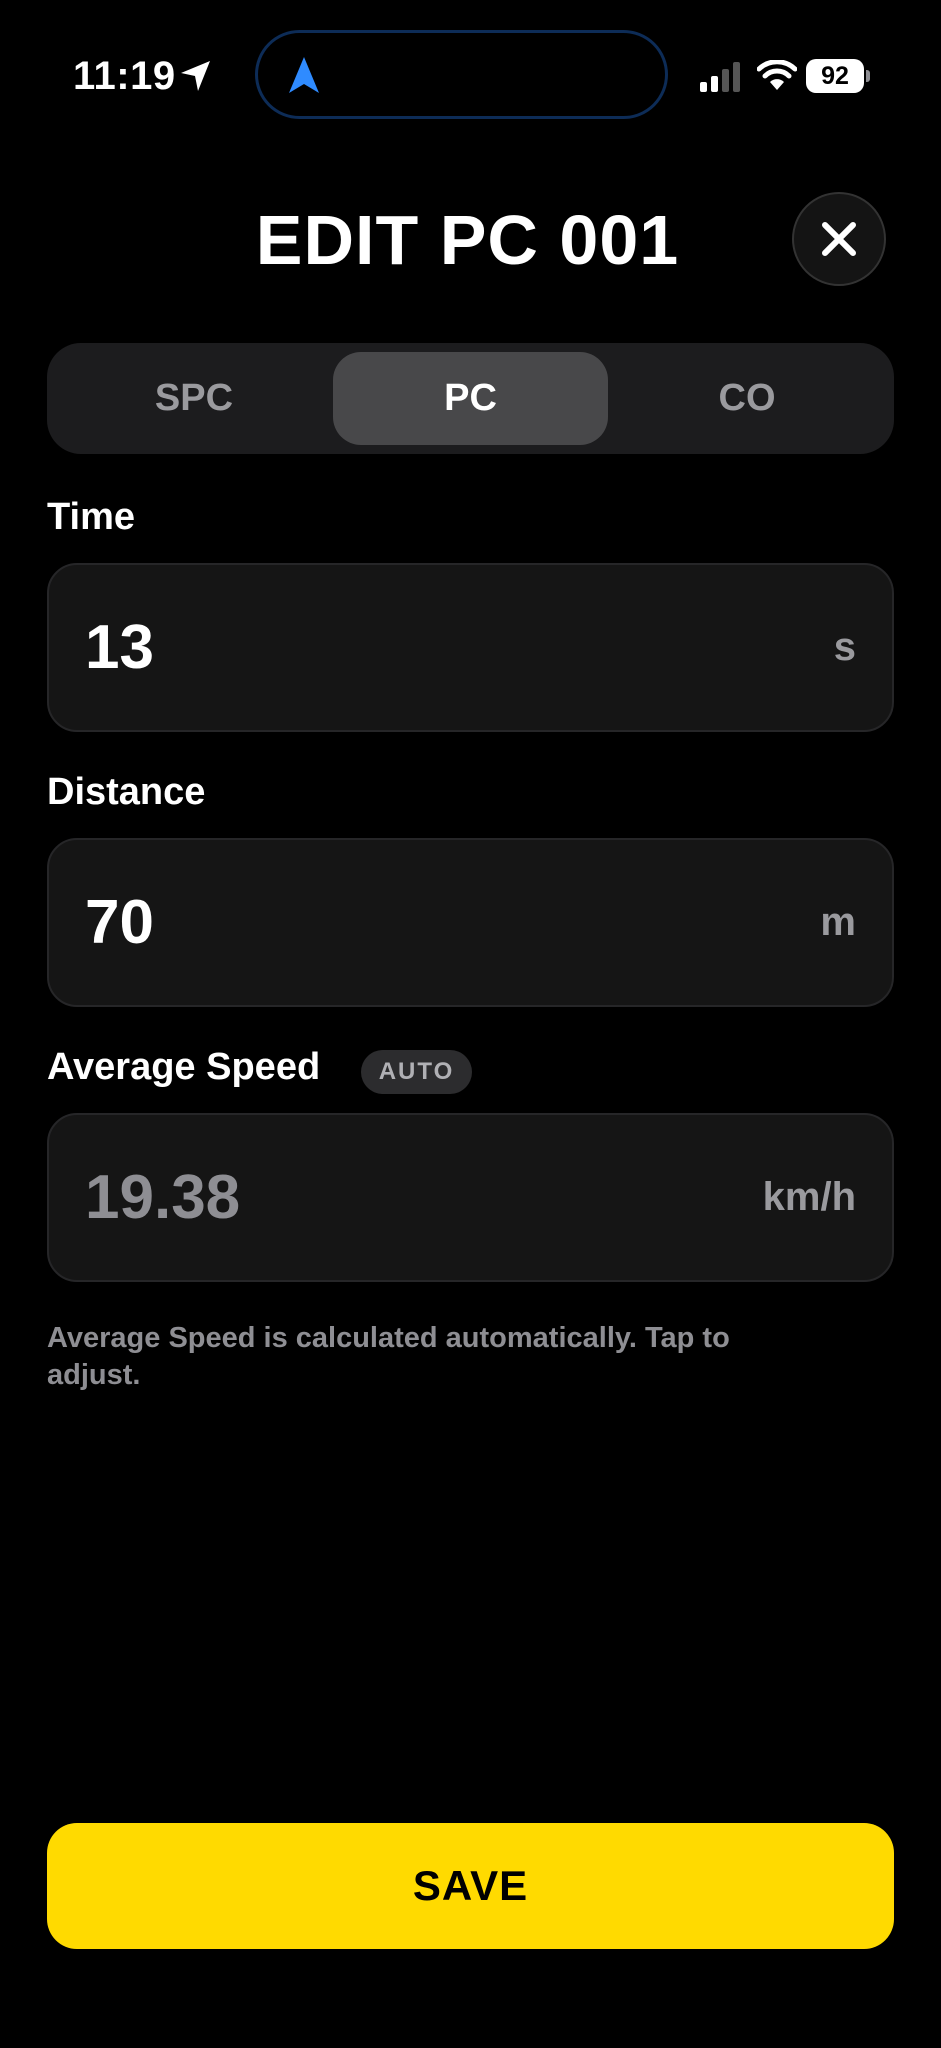 This screenshot has height=2048, width=941. Describe the element at coordinates (470, 922) in the screenshot. I see `distance-input: 70 m` at that location.